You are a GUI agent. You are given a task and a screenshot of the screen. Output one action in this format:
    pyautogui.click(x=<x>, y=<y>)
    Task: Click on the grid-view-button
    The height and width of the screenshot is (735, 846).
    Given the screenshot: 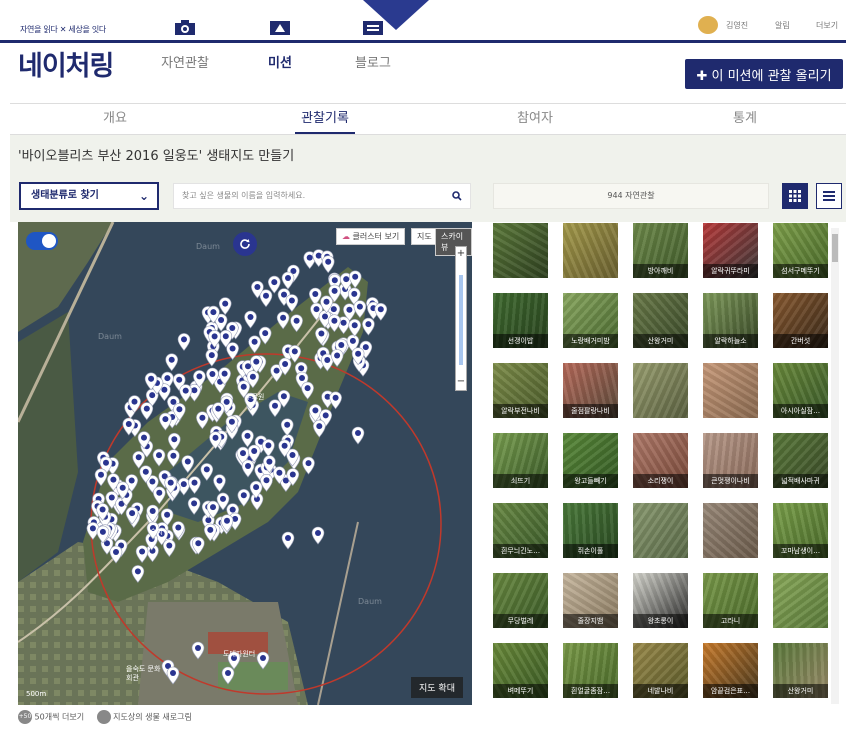 What is the action you would take?
    pyautogui.click(x=795, y=196)
    